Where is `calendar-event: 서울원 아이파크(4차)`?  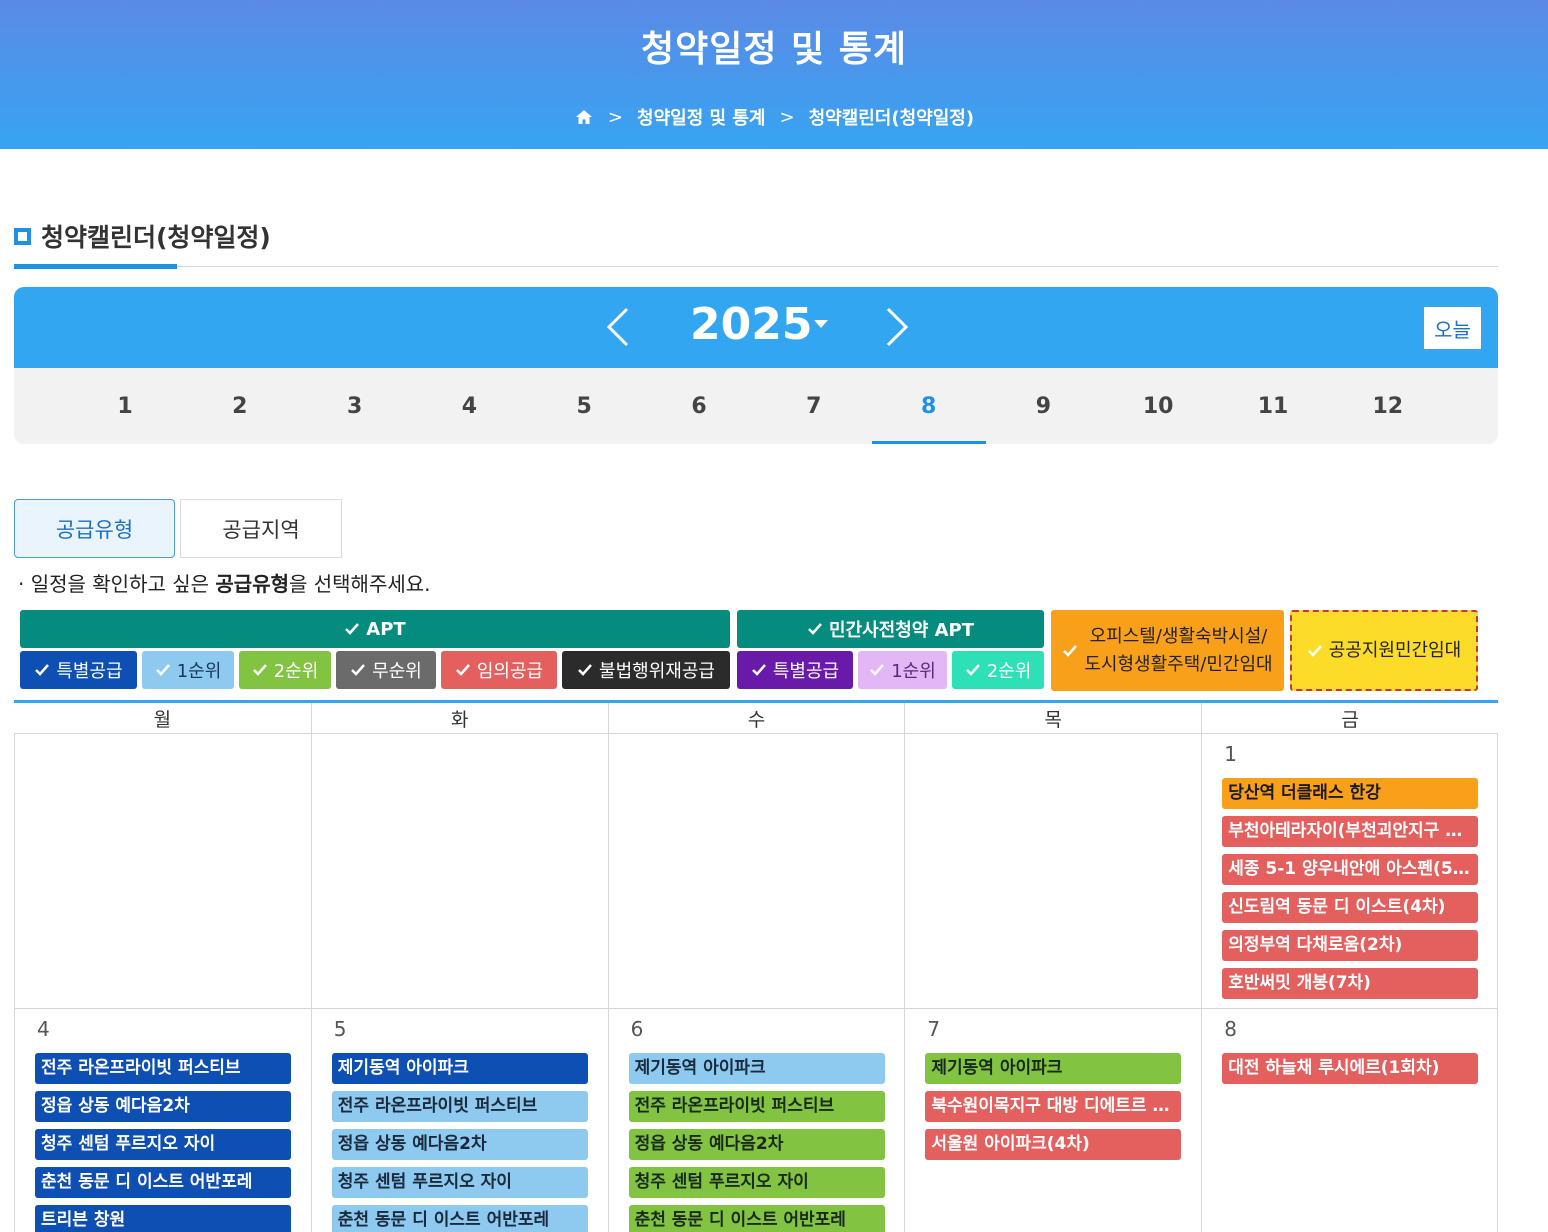
calendar-event: 서울원 아이파크(4차) is located at coordinates (1053, 1144).